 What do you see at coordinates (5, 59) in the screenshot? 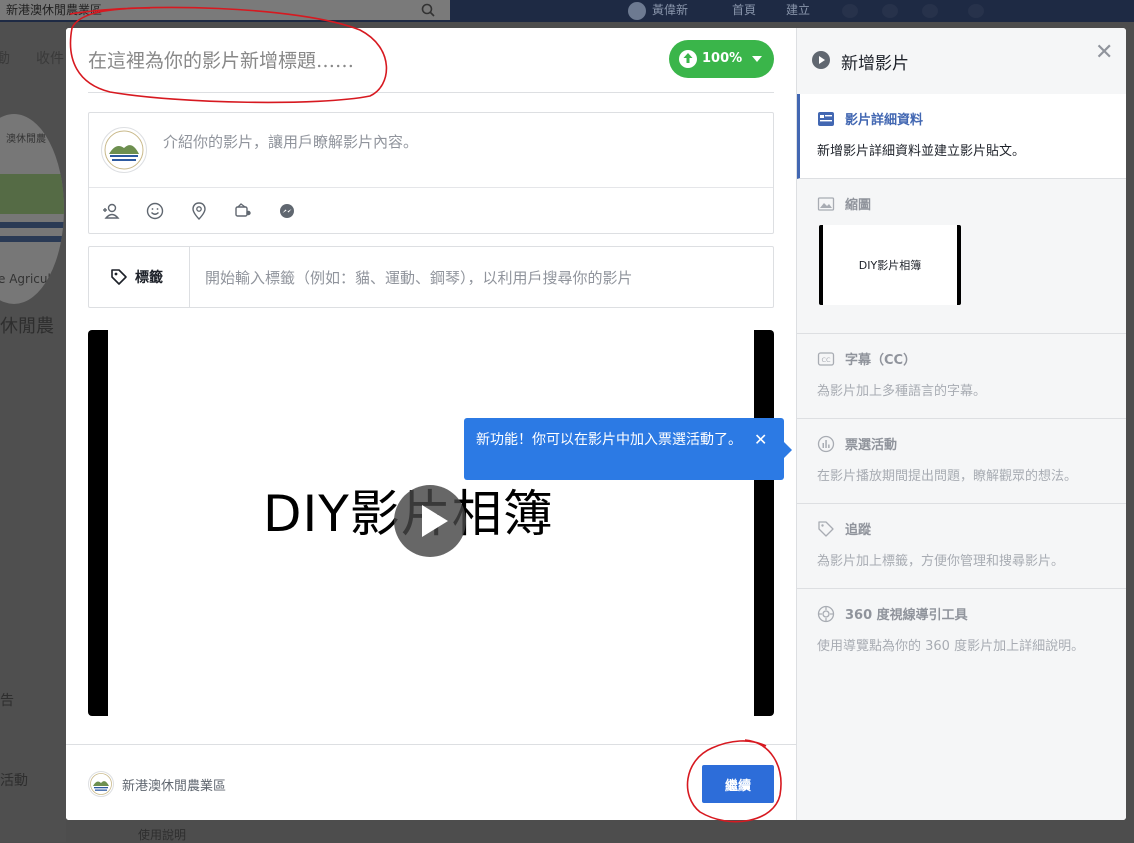
I see `background-tab-1: 動` at bounding box center [5, 59].